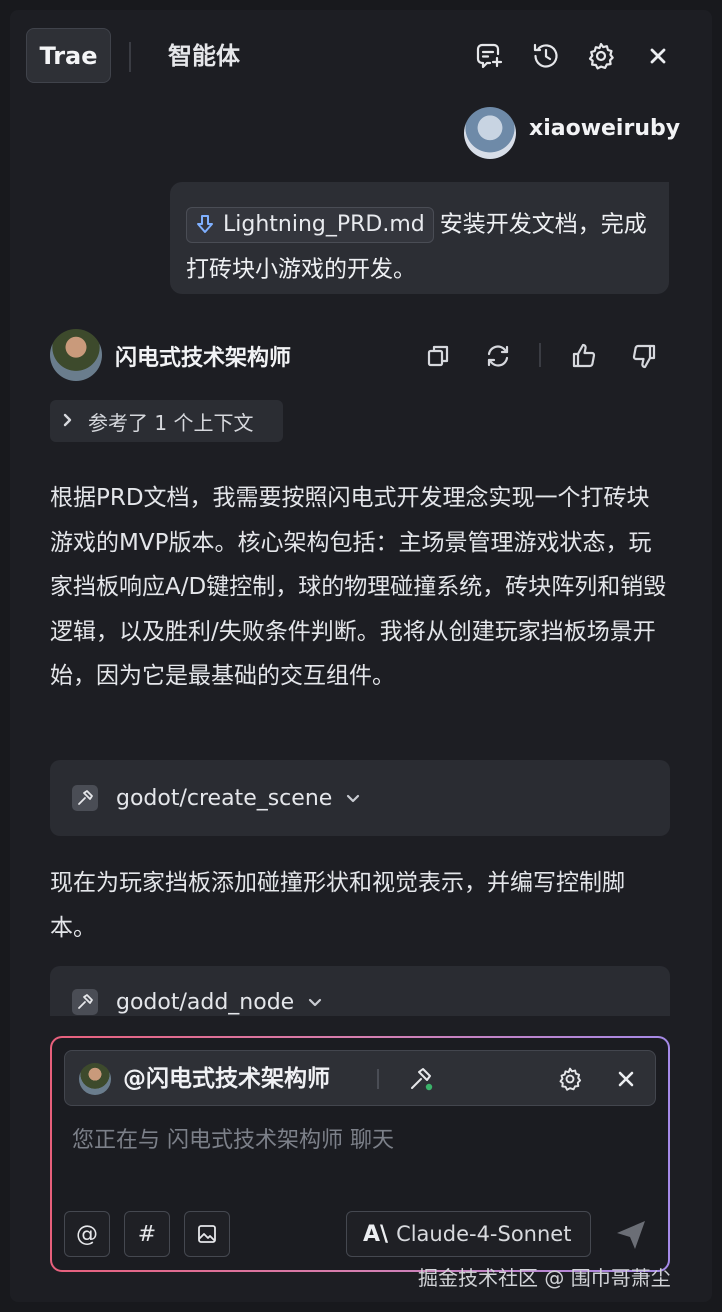 The width and height of the screenshot is (722, 1312). Describe the element at coordinates (87, 1234) in the screenshot. I see `mention-button: @` at that location.